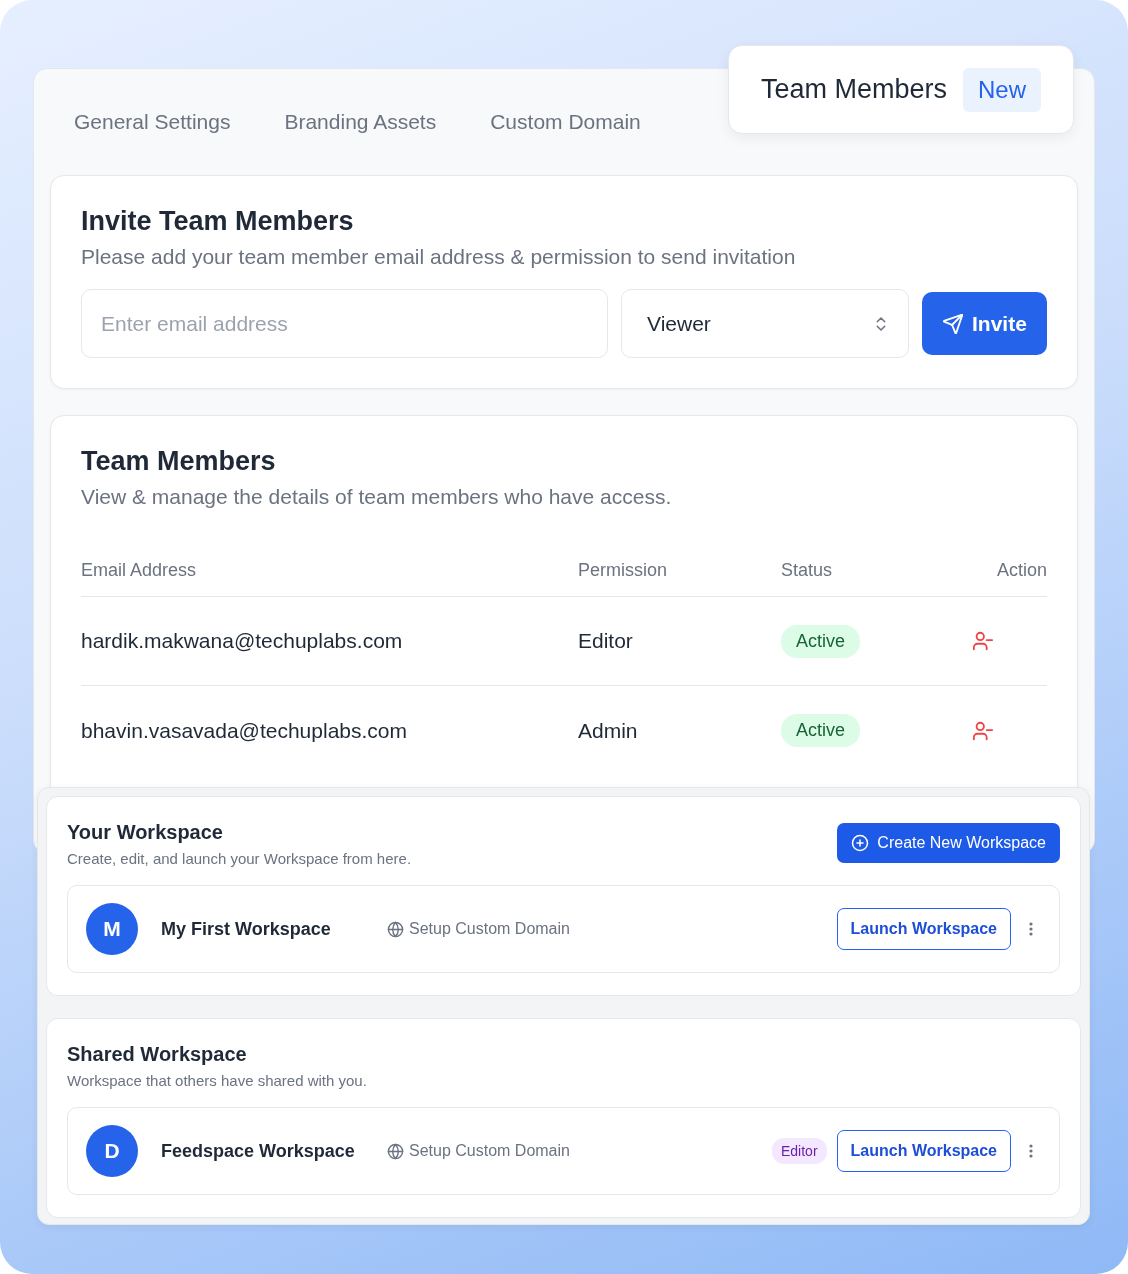  Describe the element at coordinates (217, 1080) in the screenshot. I see `section-subtitle: Workspace that others have shared with you.` at that location.